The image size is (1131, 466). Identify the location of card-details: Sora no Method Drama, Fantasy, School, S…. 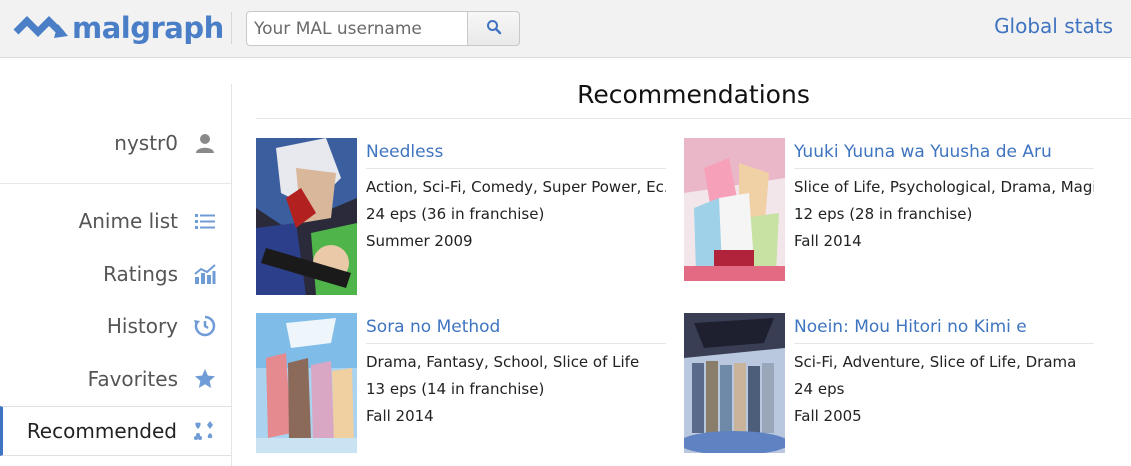
(516, 371).